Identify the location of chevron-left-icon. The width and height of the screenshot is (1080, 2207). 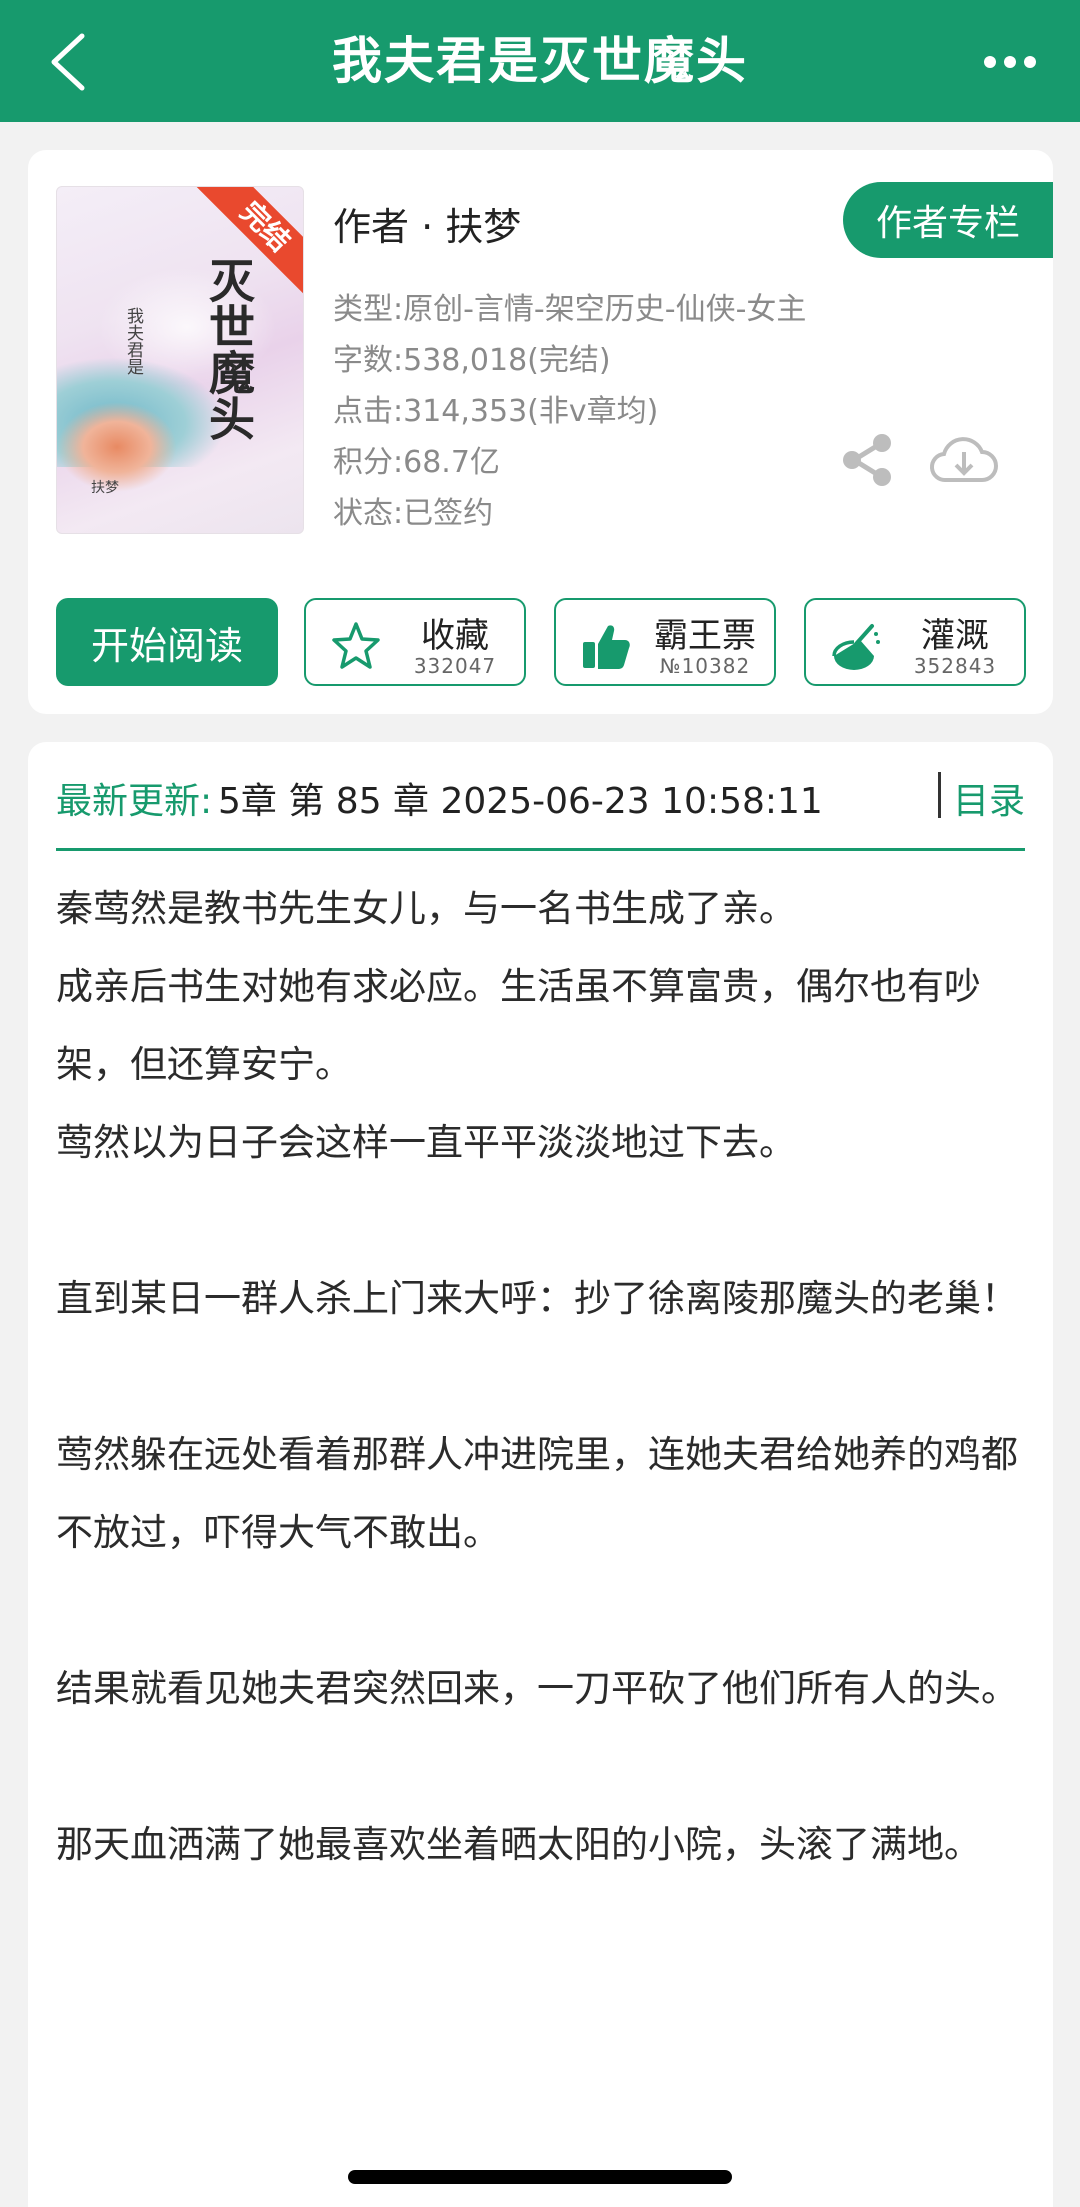
(68, 62).